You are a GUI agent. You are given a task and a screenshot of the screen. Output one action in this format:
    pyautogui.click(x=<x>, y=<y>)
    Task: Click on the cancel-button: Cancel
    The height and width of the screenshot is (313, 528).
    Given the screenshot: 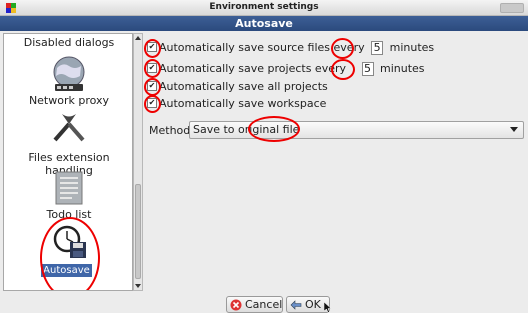 What is the action you would take?
    pyautogui.click(x=254, y=304)
    